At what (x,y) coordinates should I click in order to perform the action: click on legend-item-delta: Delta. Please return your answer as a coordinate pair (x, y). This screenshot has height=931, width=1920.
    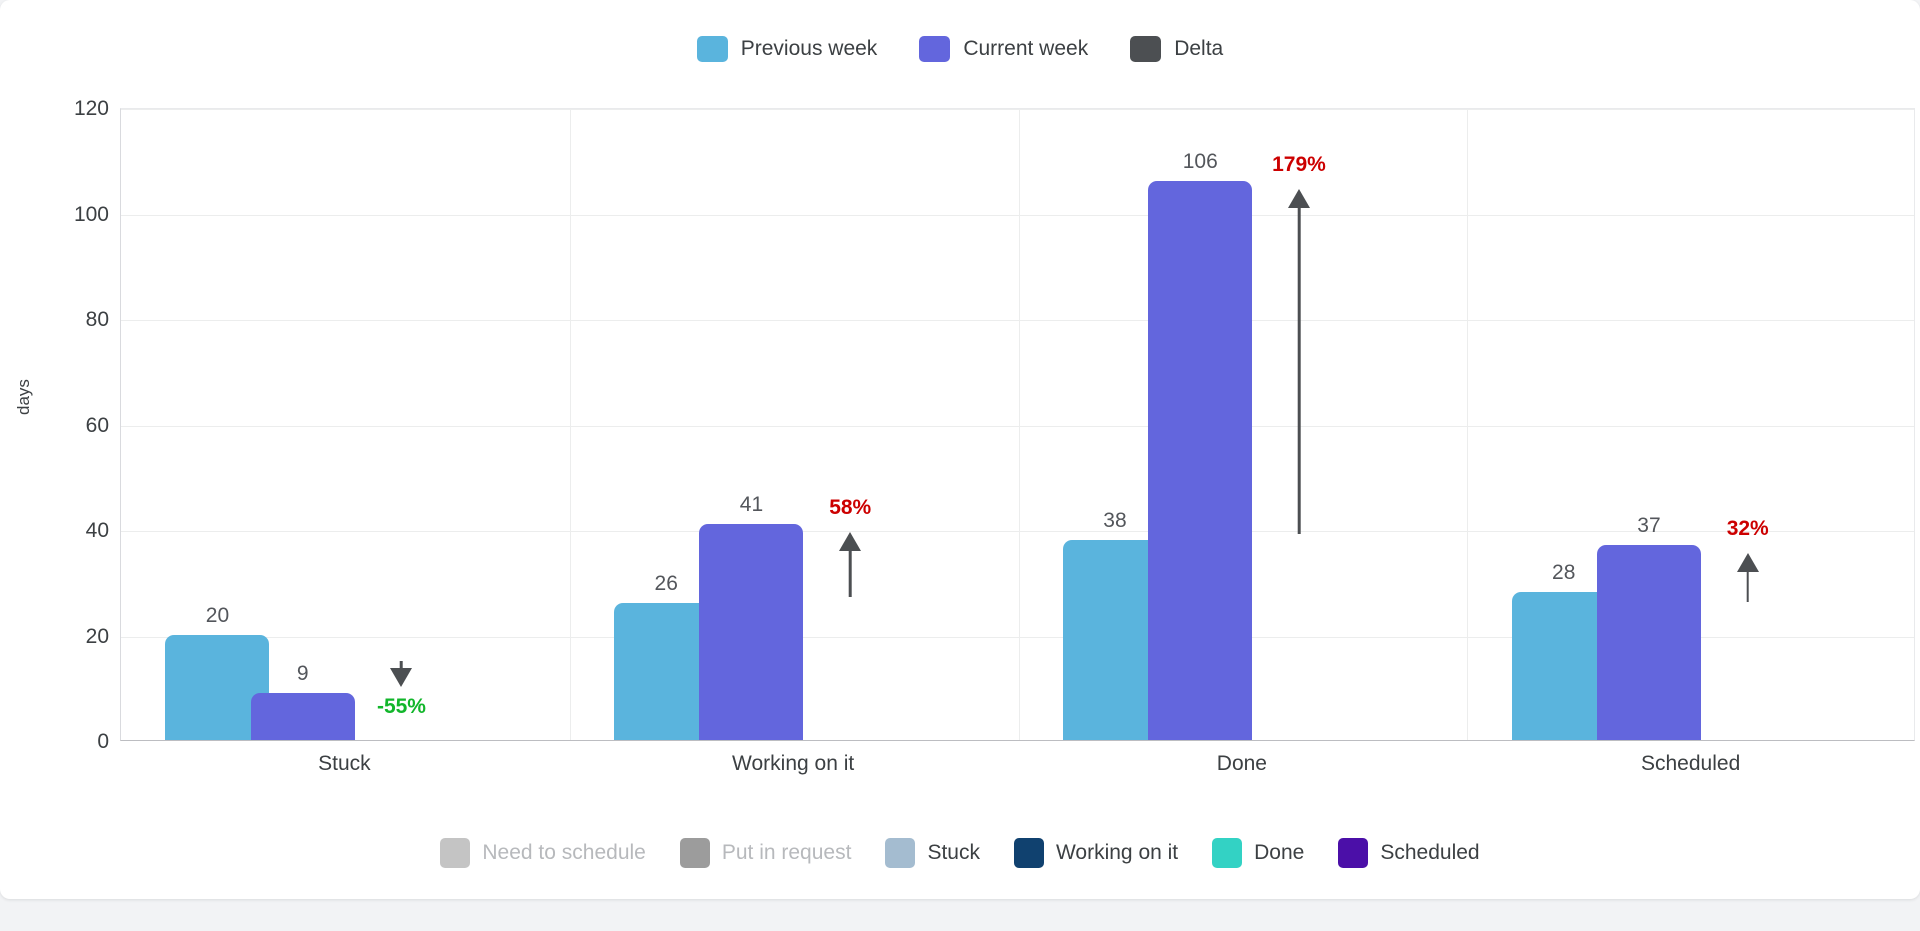
    Looking at the image, I should click on (1176, 49).